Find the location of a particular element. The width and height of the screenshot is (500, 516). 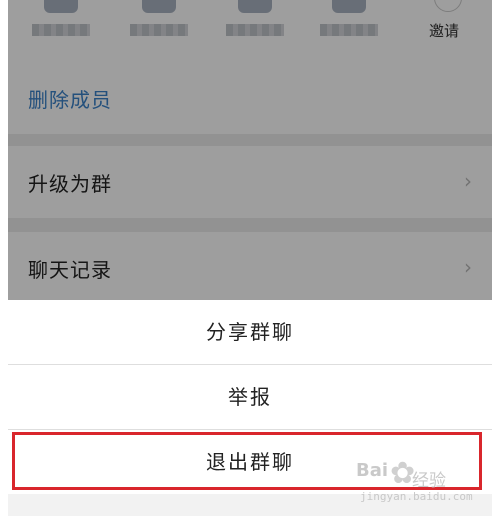

watermark-product: 经验 is located at coordinates (429, 481).